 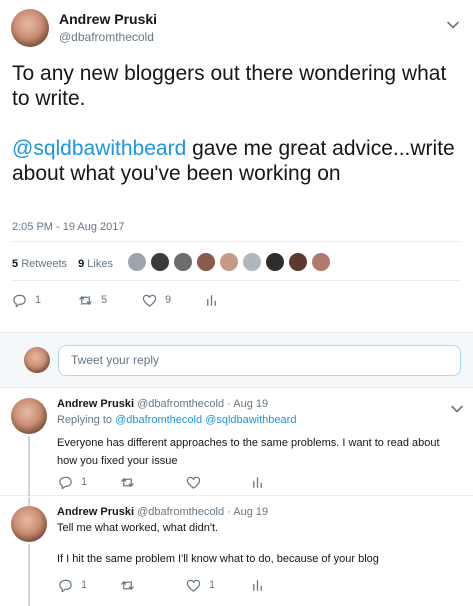 What do you see at coordinates (104, 300) in the screenshot?
I see `retweet-count: 5` at bounding box center [104, 300].